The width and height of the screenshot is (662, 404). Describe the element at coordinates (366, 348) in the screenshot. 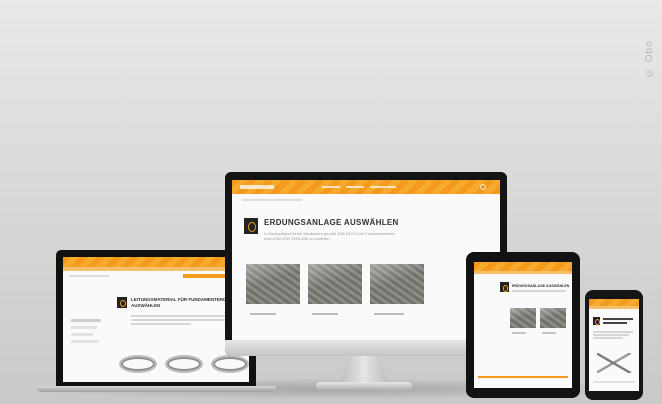

I see `monitor-chin` at that location.